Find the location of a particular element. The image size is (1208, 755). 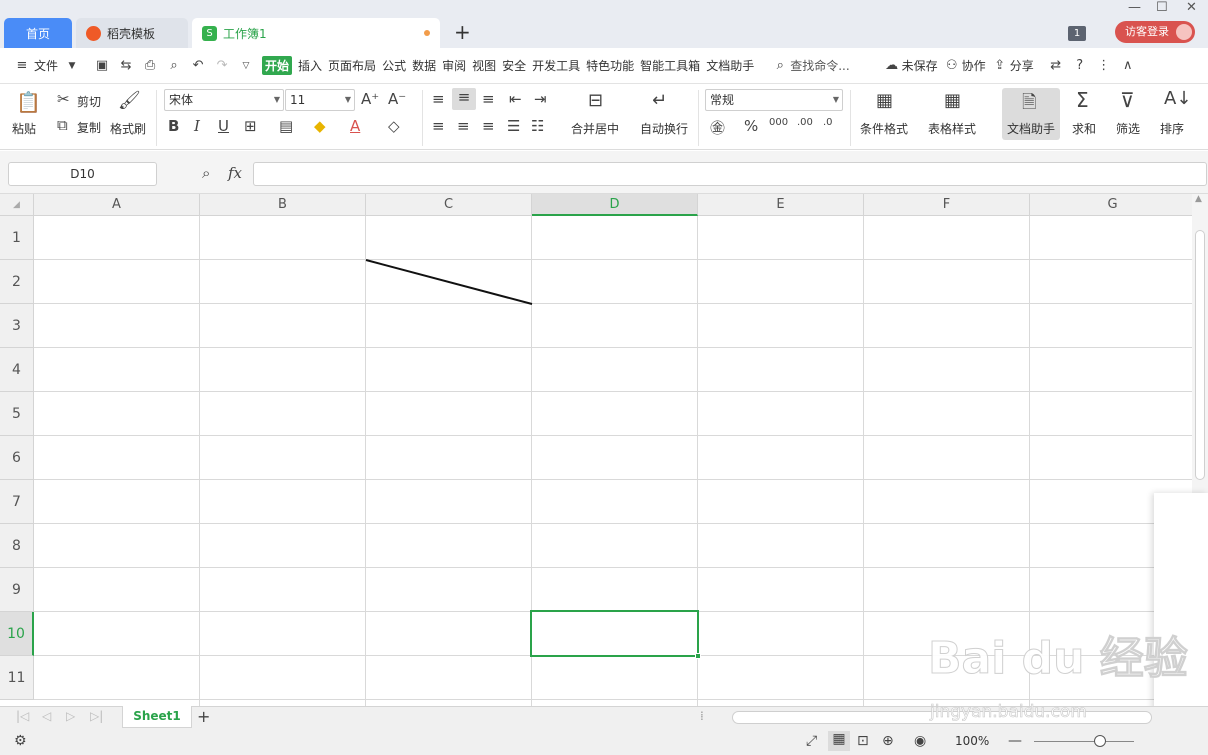

menu-view: 视图 is located at coordinates (484, 65).